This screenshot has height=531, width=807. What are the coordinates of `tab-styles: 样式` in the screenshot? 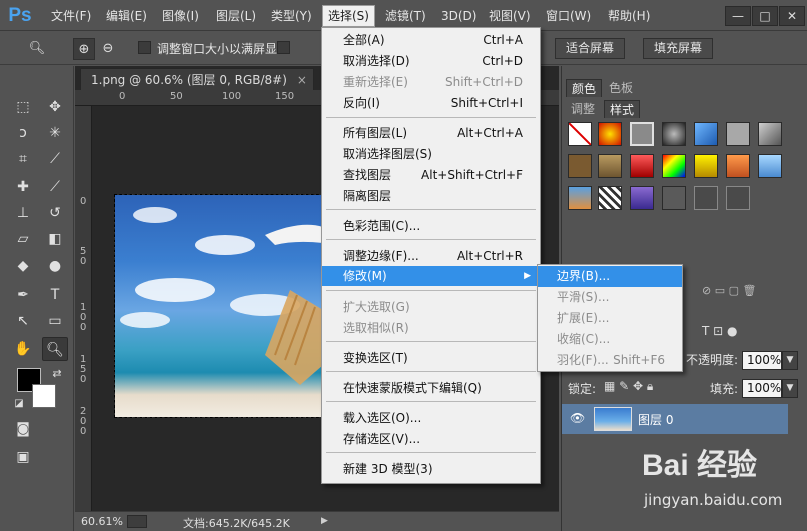 It's located at (622, 109).